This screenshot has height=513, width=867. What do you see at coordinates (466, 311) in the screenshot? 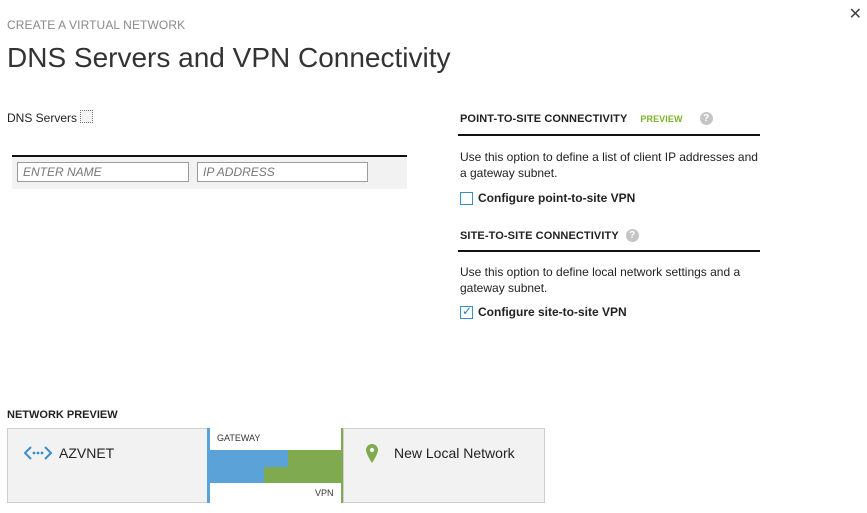
I see `site-to-site-checkbox` at bounding box center [466, 311].